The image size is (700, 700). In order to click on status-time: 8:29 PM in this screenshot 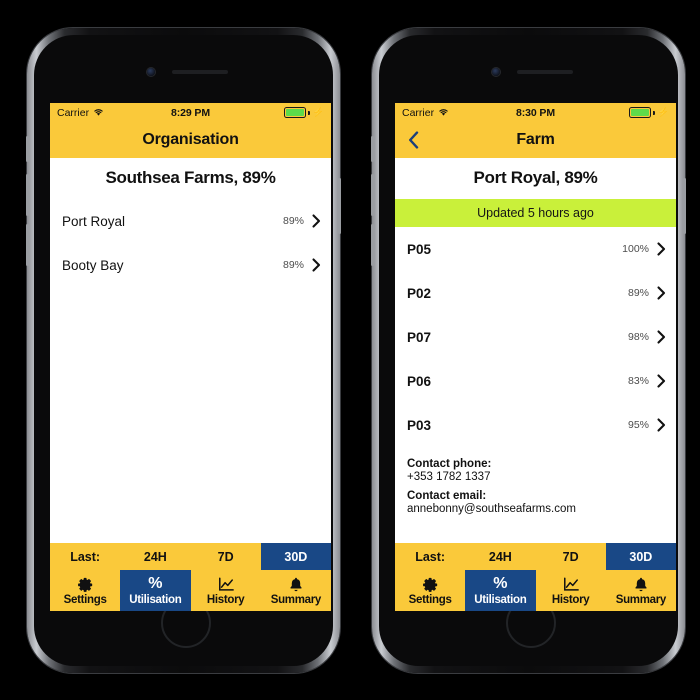, I will do `click(190, 112)`.